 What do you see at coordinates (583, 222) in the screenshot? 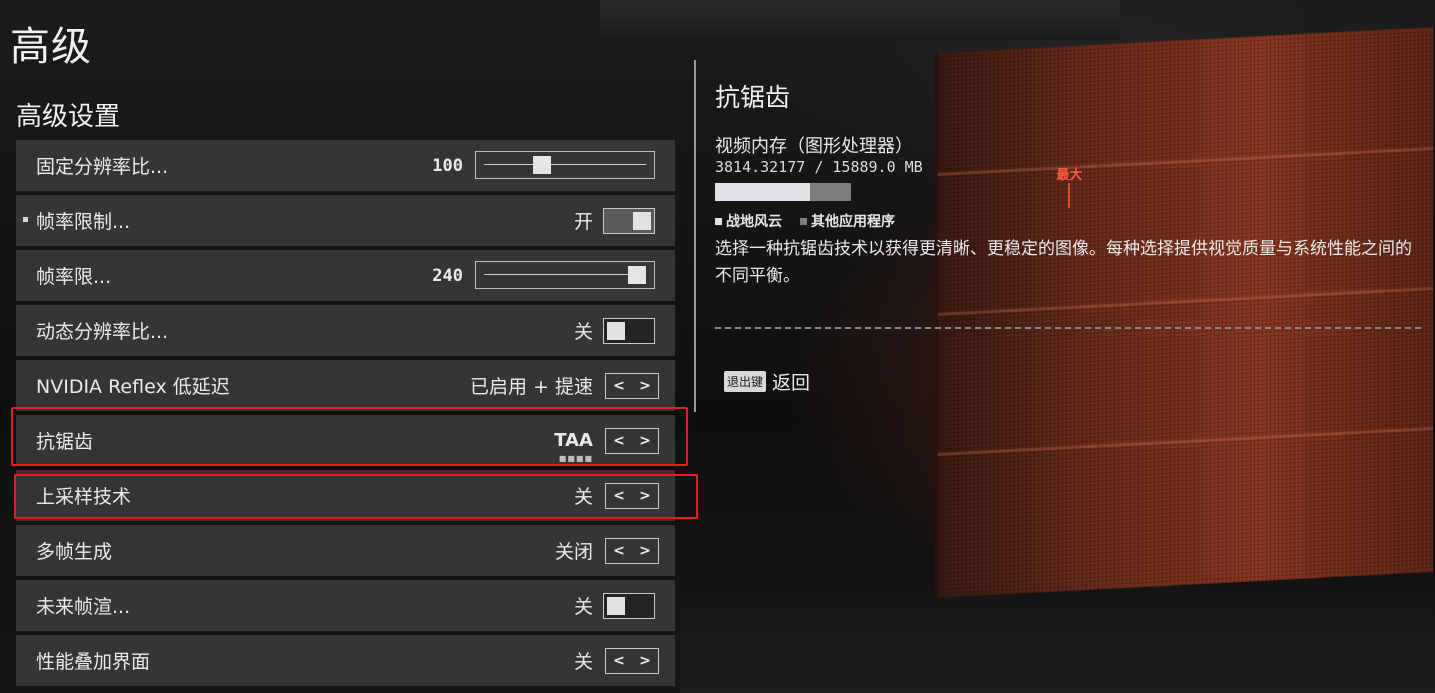
I see `setting-value: 开` at bounding box center [583, 222].